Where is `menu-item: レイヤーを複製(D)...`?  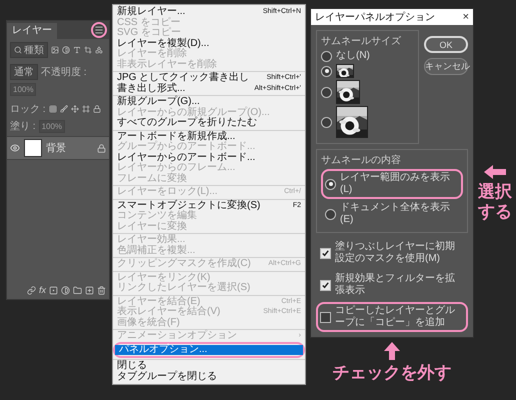 menu-item: レイヤーを複製(D)... is located at coordinates (209, 43).